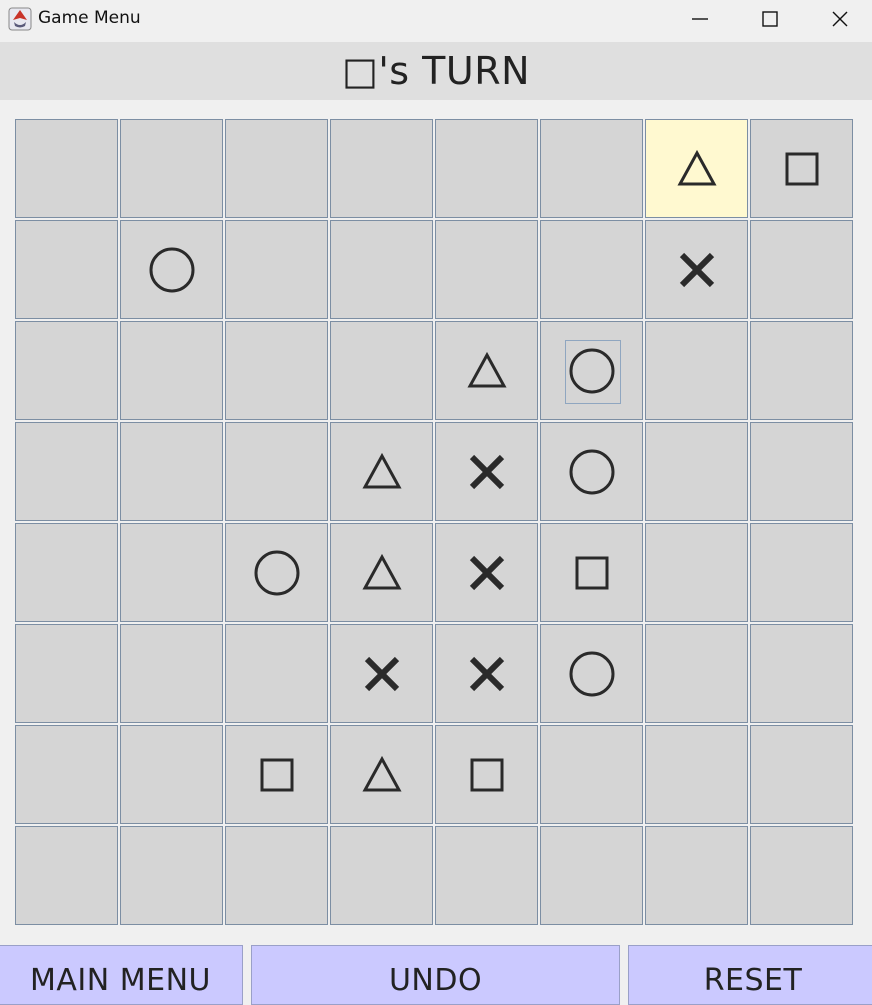  I want to click on board-cell-r1-c4, so click(486, 269).